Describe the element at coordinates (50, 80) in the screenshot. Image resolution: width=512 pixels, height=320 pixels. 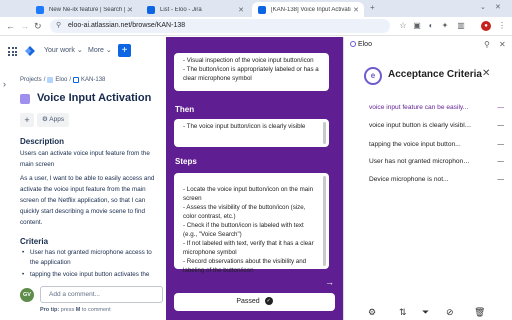
I see `project-icon` at that location.